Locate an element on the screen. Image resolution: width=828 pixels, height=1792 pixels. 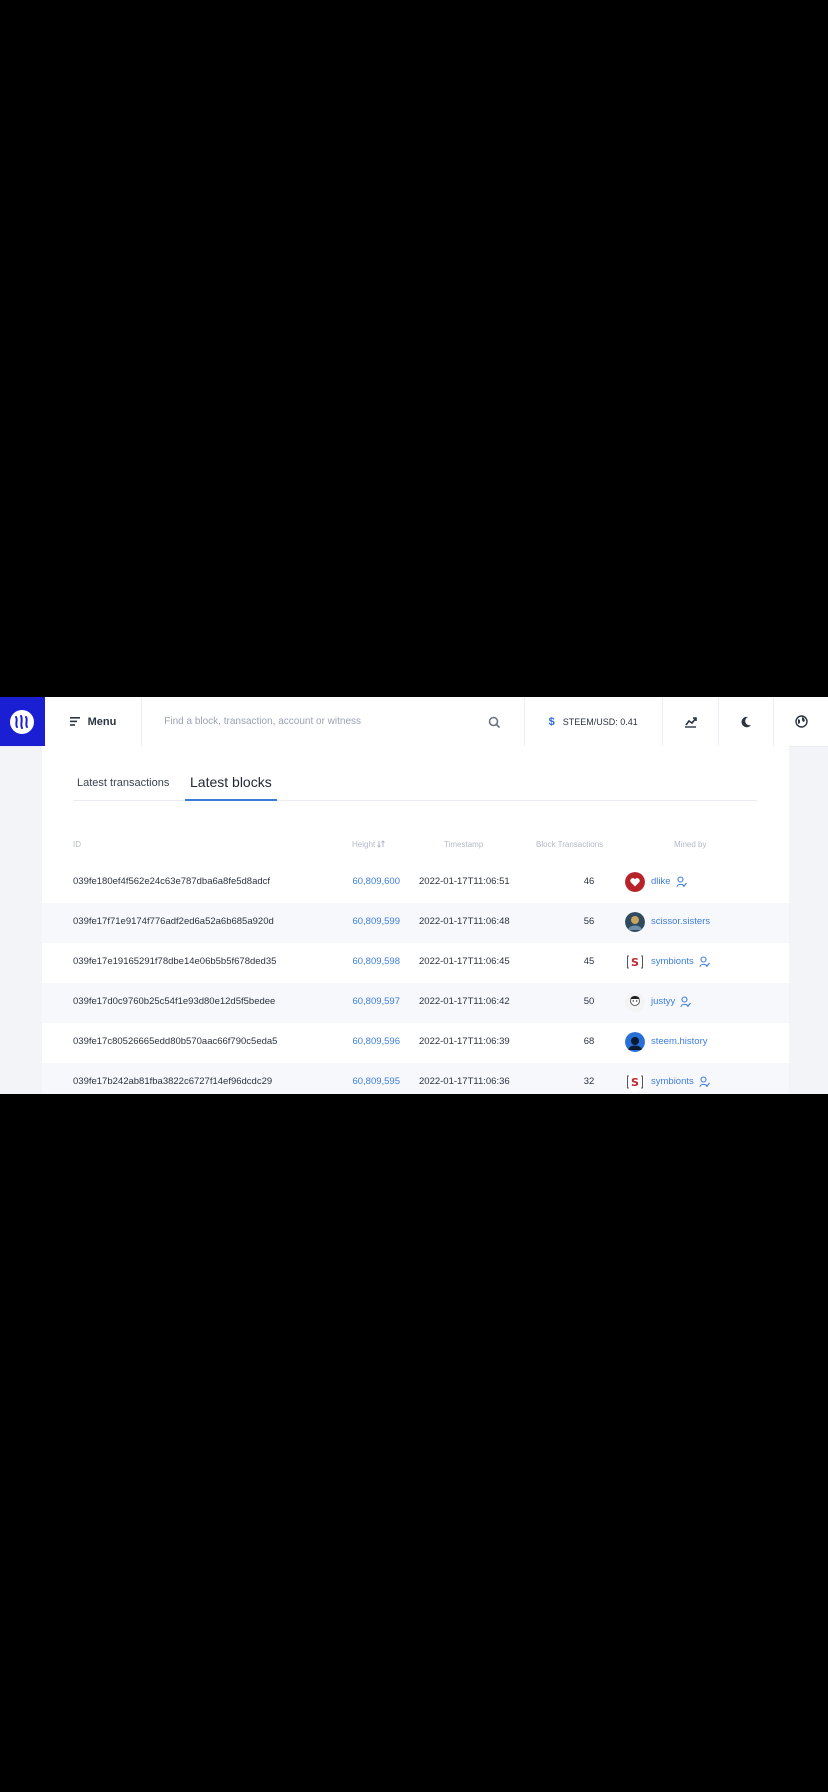
language-button is located at coordinates (801, 721).